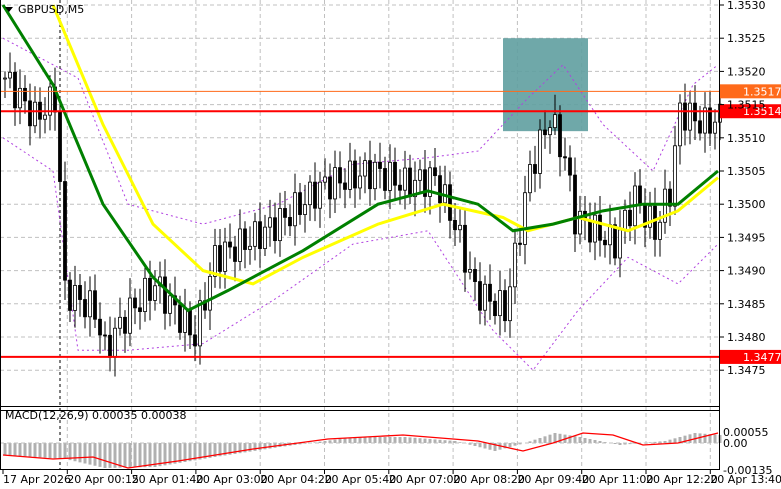  What do you see at coordinates (746, 304) in the screenshot?
I see `price-label: 1.3485` at bounding box center [746, 304].